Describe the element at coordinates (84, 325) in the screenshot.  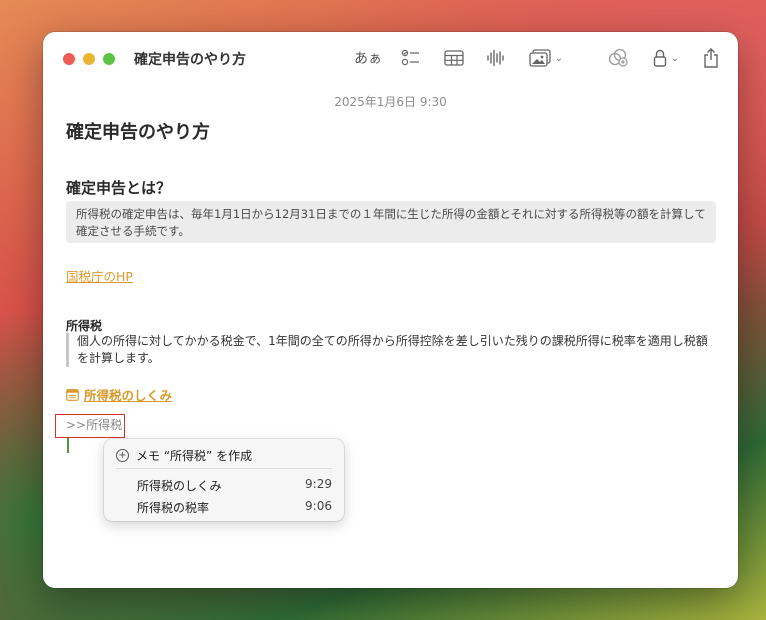
I see `sub-heading: 所得税` at that location.